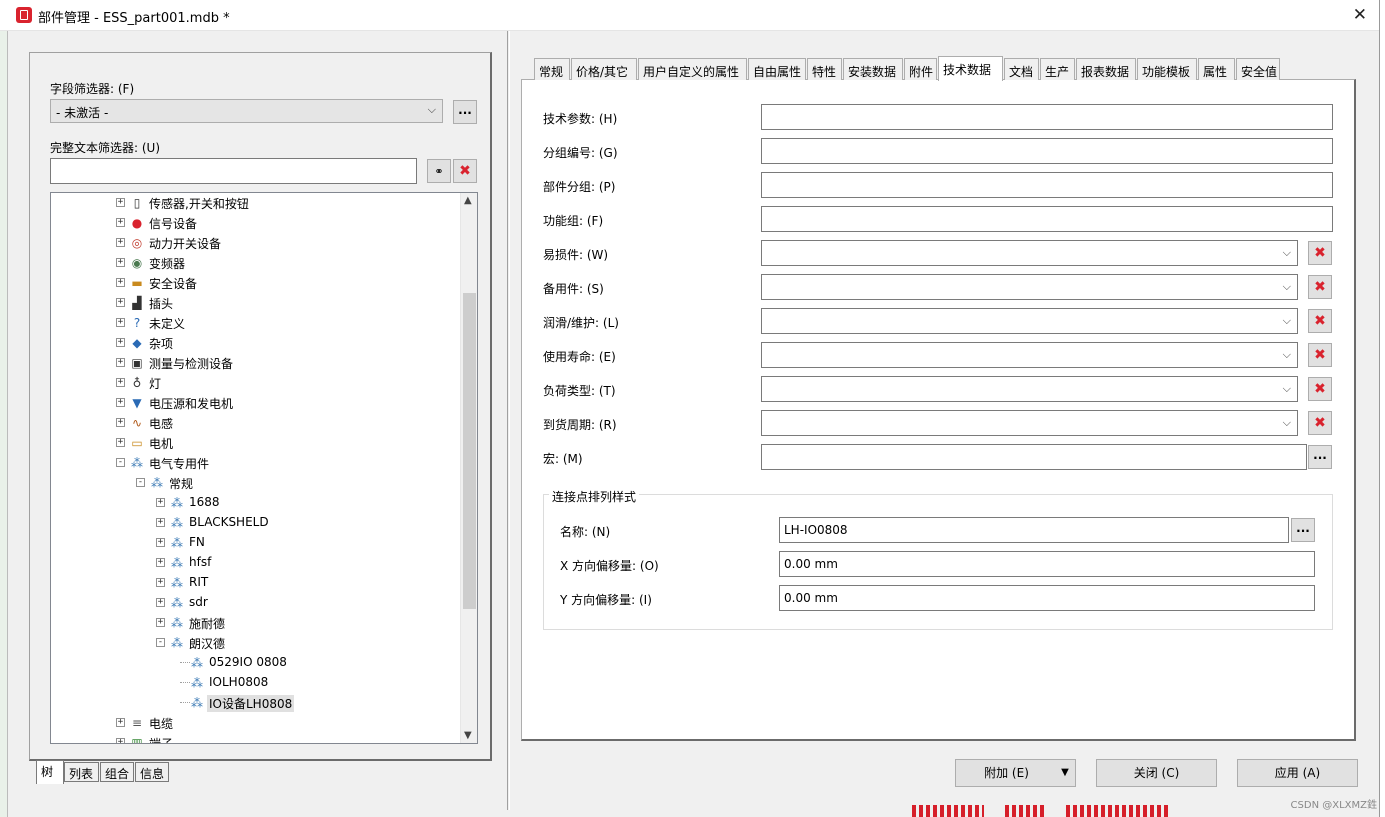 This screenshot has height=817, width=1385. Describe the element at coordinates (233, 171) in the screenshot. I see `fulltext-filter-input` at that location.